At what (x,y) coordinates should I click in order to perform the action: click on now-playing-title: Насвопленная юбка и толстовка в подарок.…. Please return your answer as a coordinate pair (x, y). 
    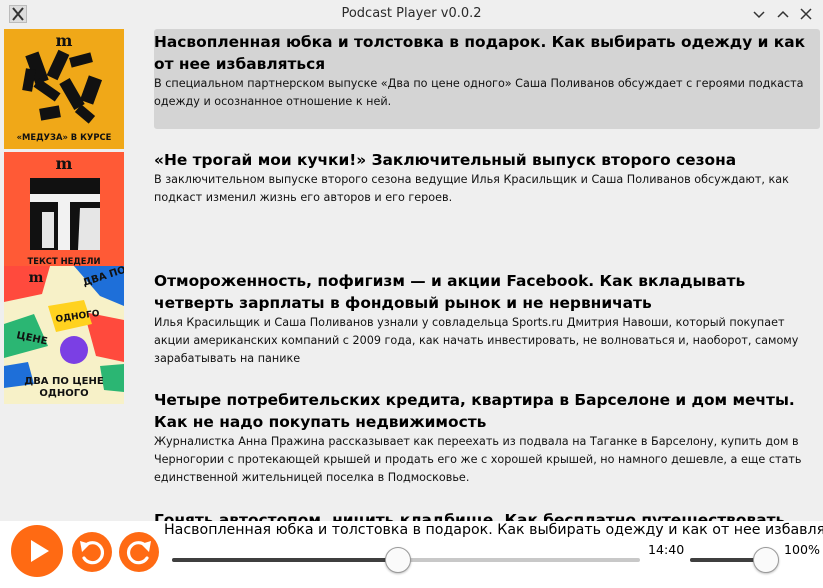
    Looking at the image, I should click on (493, 530).